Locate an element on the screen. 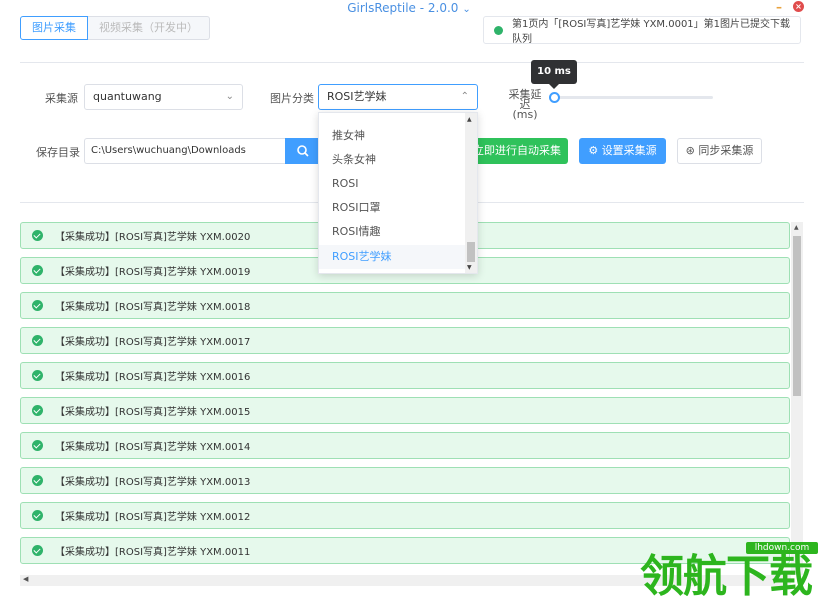 Image resolution: width=818 pixels, height=596 pixels. search-icon is located at coordinates (303, 151).